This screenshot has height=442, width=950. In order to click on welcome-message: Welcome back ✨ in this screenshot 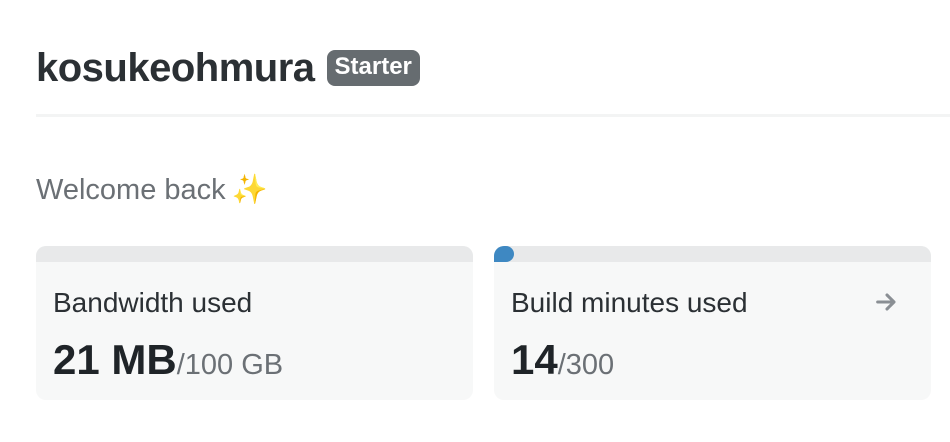, I will do `click(152, 190)`.